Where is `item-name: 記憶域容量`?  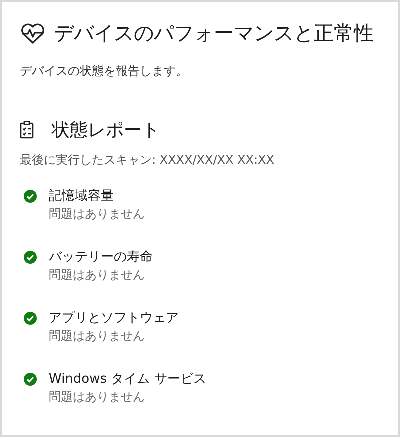 item-name: 記憶域容量 is located at coordinates (82, 196).